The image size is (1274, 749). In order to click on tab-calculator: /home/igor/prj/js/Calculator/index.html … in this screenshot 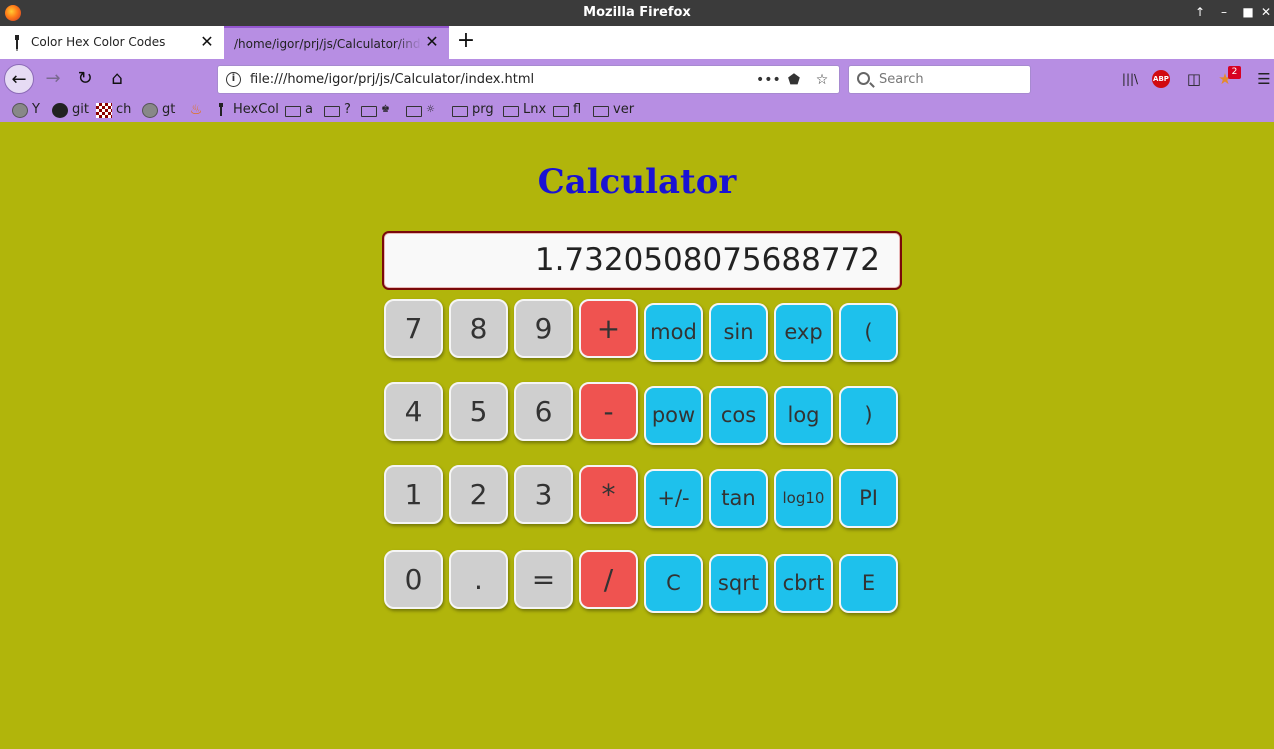, I will do `click(336, 42)`.